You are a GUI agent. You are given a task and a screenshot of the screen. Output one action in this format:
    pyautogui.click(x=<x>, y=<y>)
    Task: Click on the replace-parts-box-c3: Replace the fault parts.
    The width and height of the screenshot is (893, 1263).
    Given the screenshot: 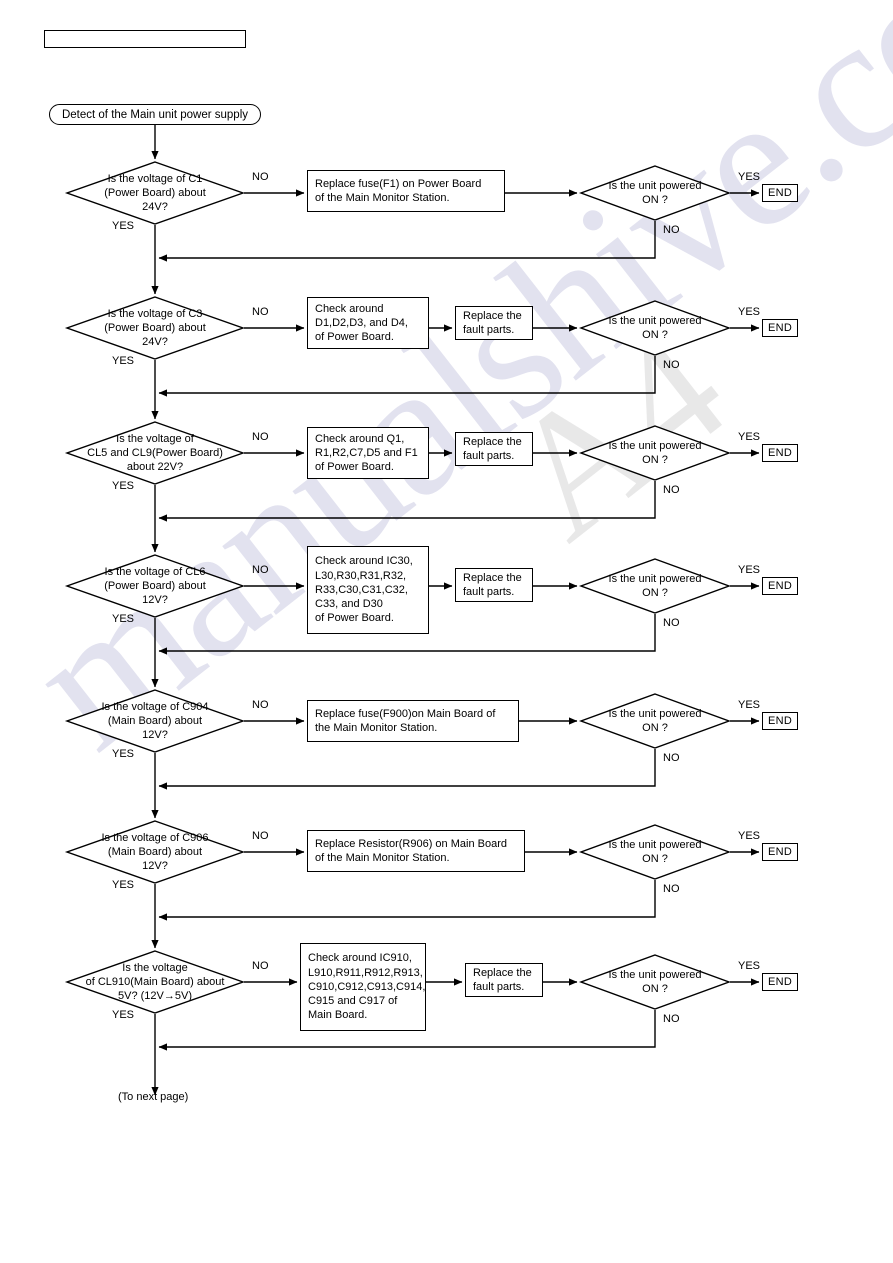 What is the action you would take?
    pyautogui.click(x=494, y=323)
    